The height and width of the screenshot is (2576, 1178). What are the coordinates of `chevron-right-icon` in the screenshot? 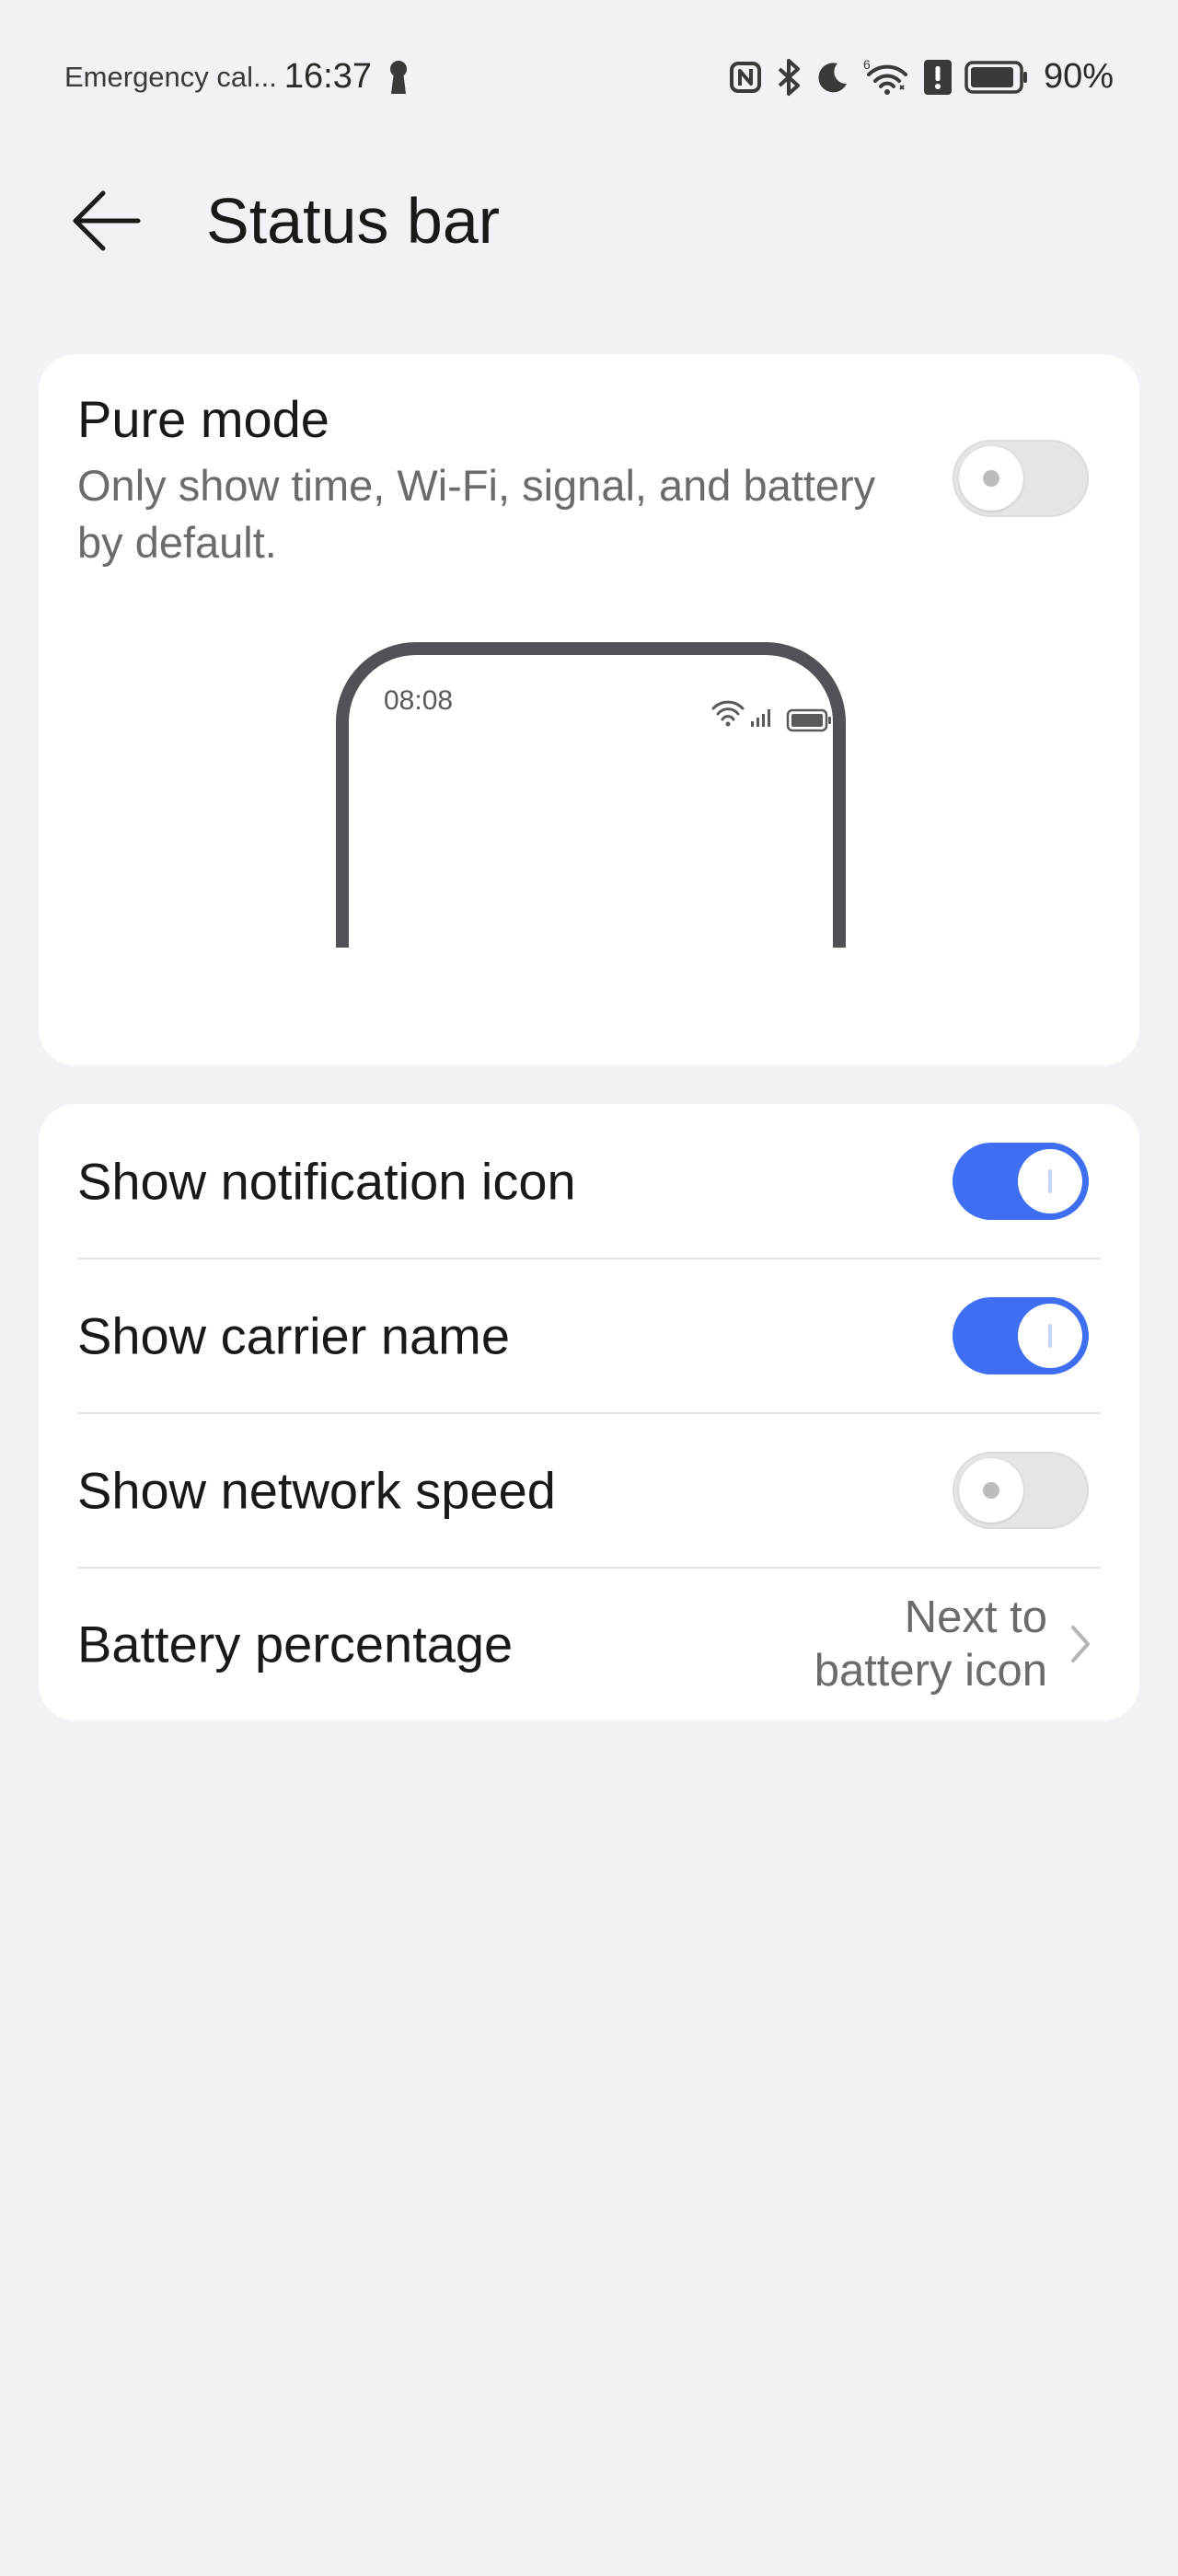 It's located at (1080, 1644).